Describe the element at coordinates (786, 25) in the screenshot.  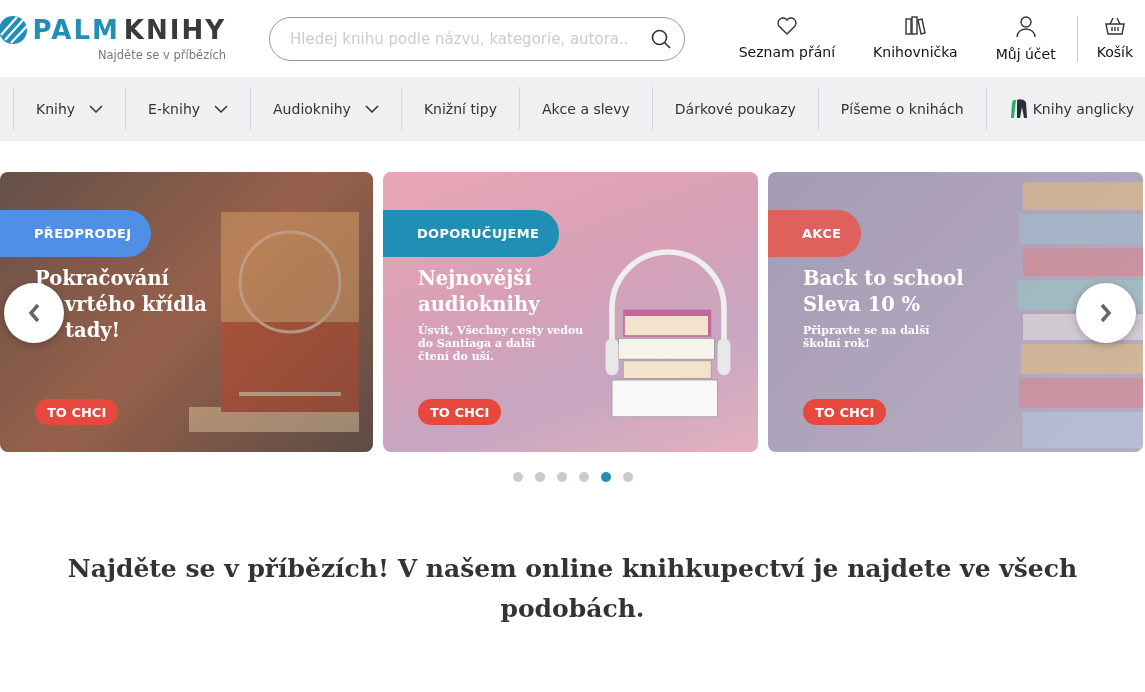
I see `heart-icon` at that location.